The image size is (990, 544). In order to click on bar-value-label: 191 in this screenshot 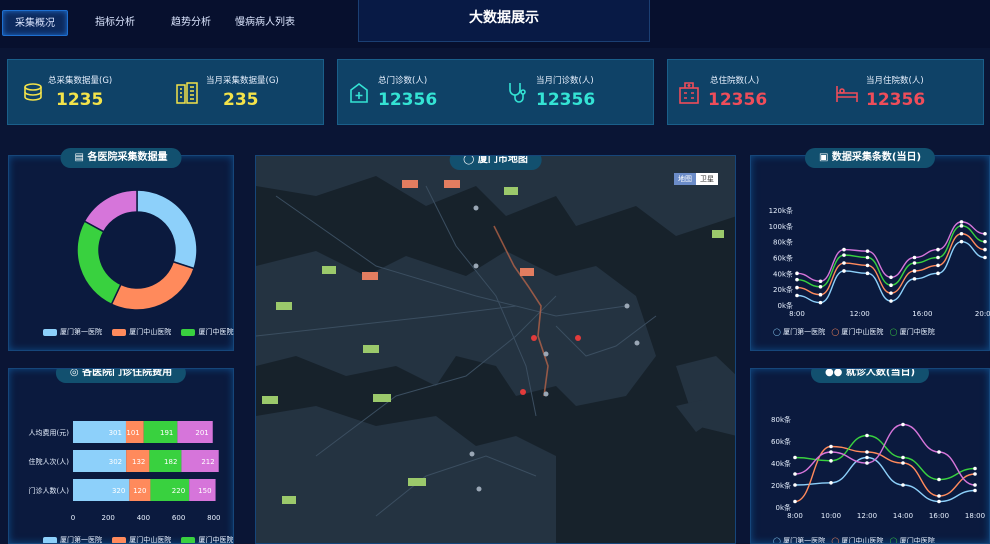, I will do `click(166, 433)`.